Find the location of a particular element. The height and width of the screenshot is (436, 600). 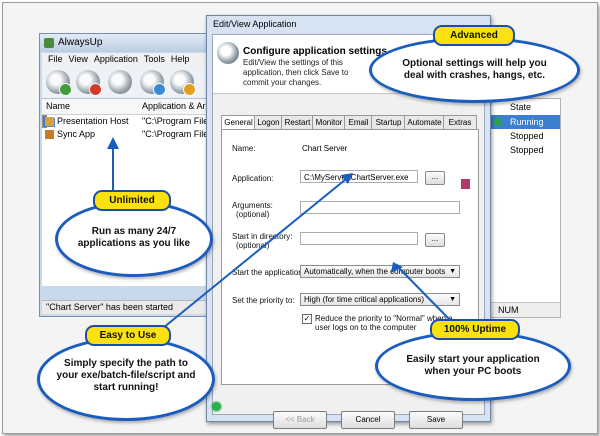

delete-gear-icon is located at coordinates (89, 83).